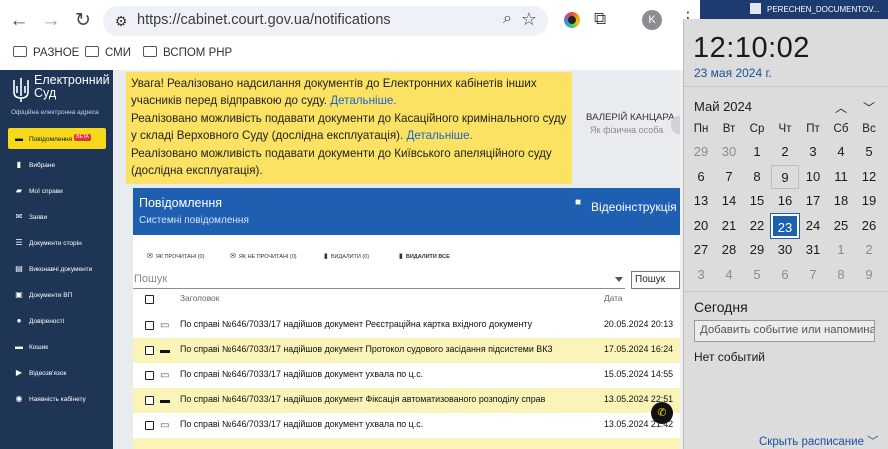  I want to click on calendar-day: 27, so click(701, 250).